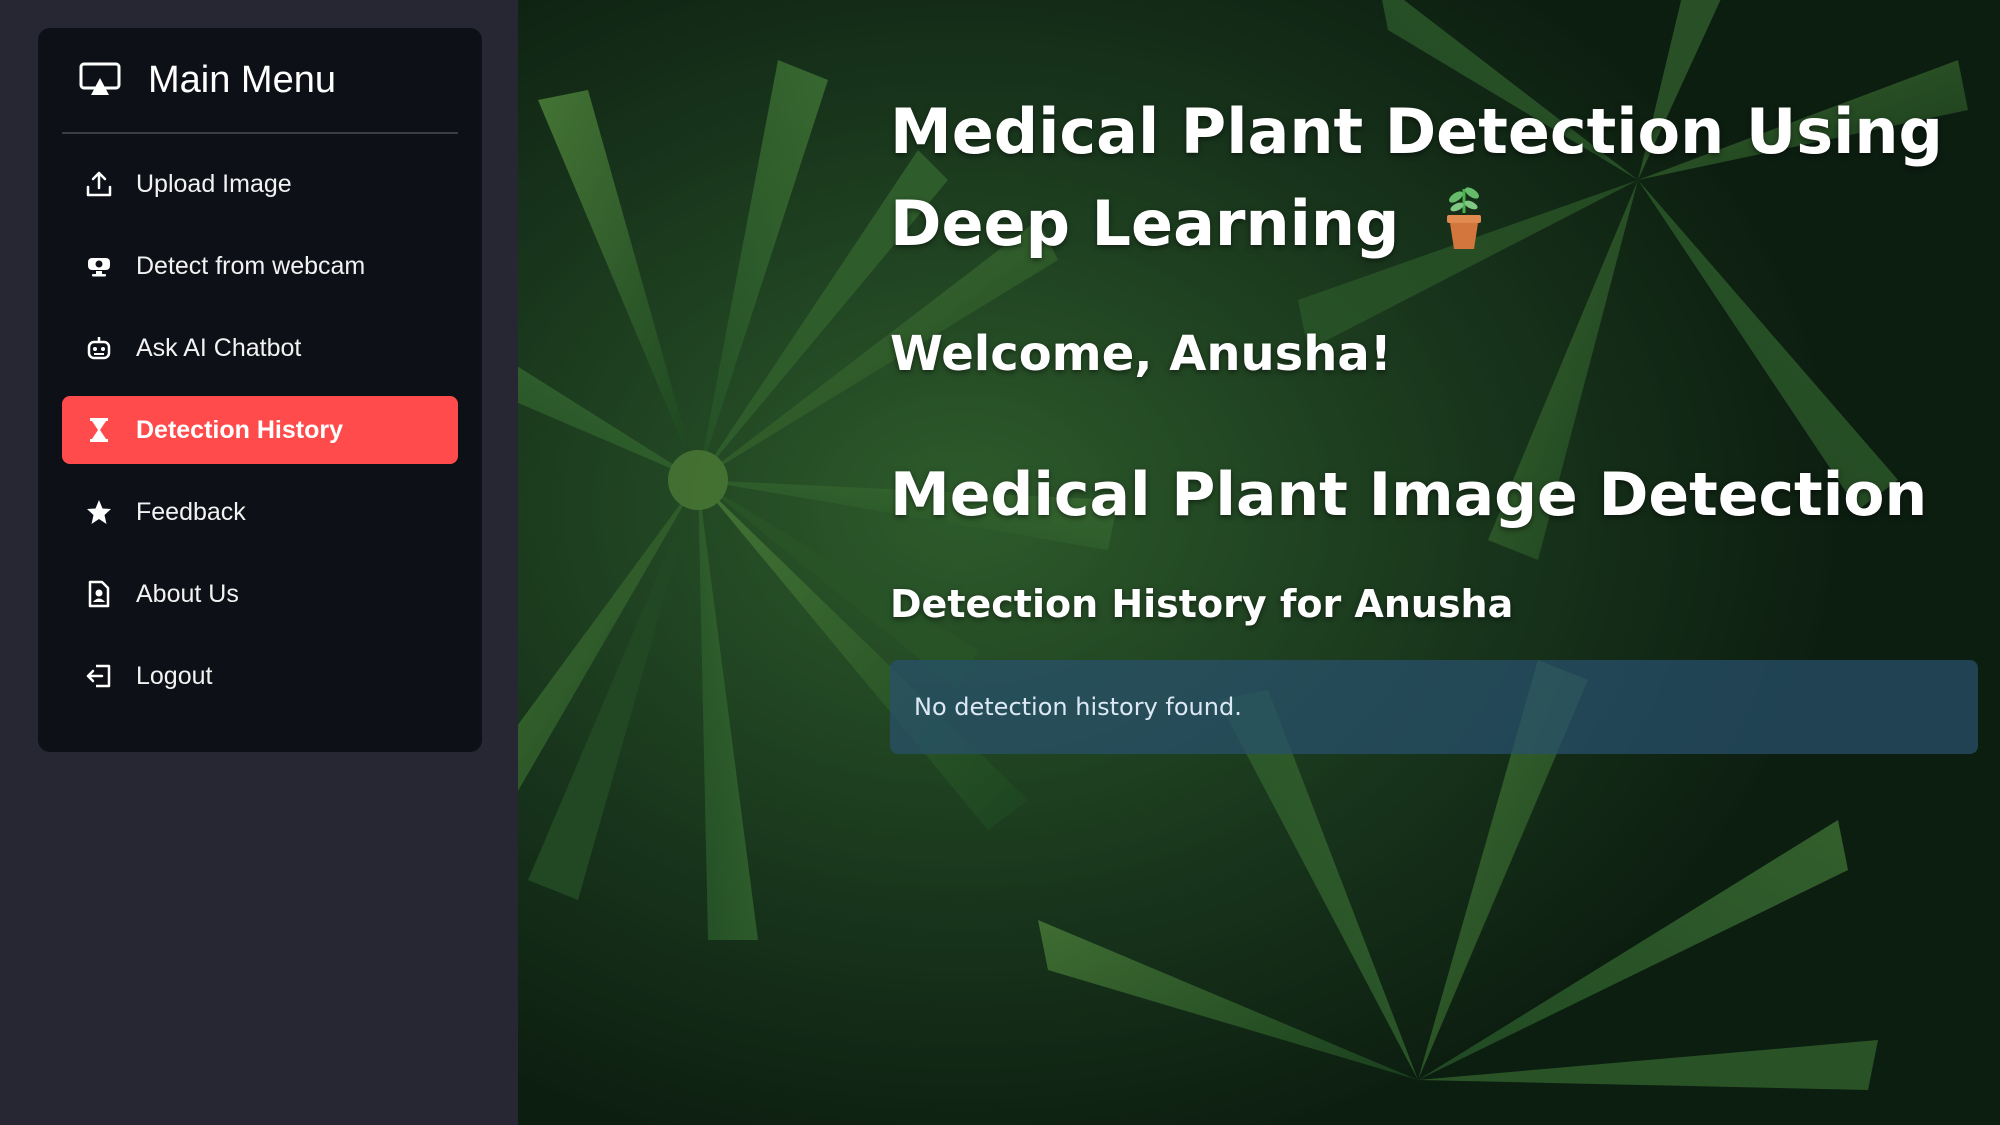 This screenshot has width=2000, height=1125. Describe the element at coordinates (260, 676) in the screenshot. I see `menu-item-logout: Logout` at that location.